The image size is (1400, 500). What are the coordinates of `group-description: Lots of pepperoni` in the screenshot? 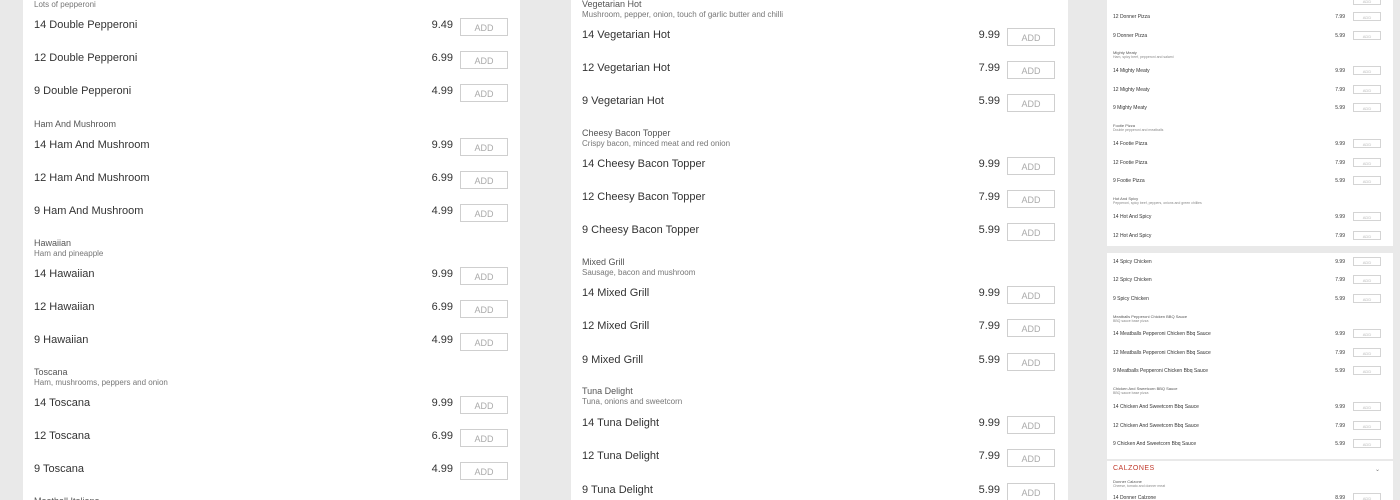 It's located at (65, 4).